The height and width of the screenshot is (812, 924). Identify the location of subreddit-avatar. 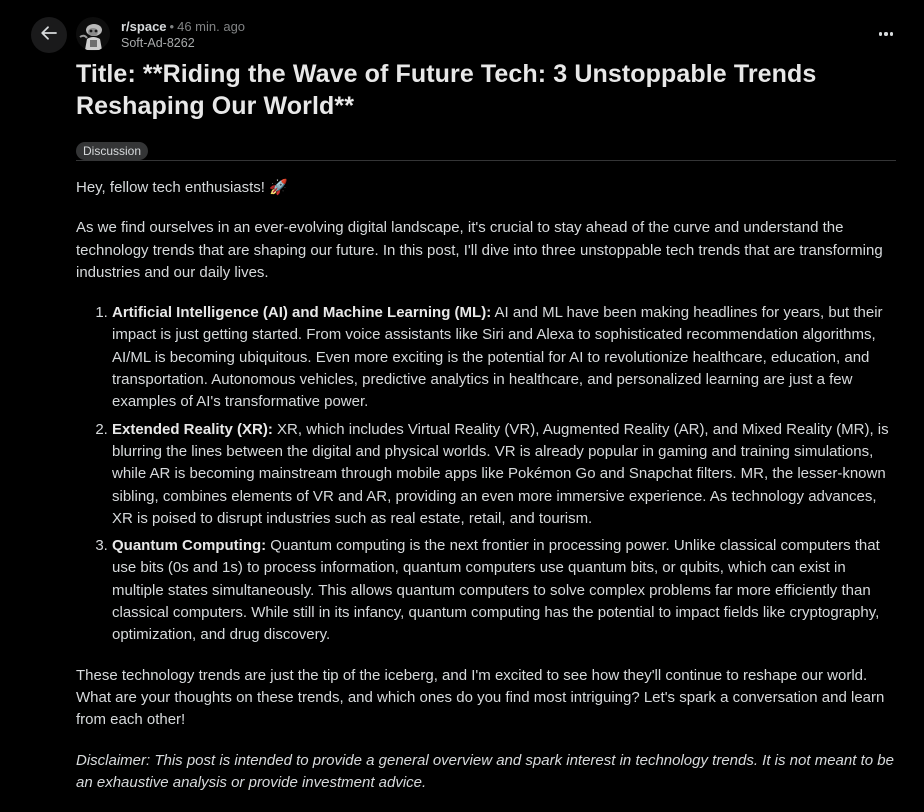
(93, 34).